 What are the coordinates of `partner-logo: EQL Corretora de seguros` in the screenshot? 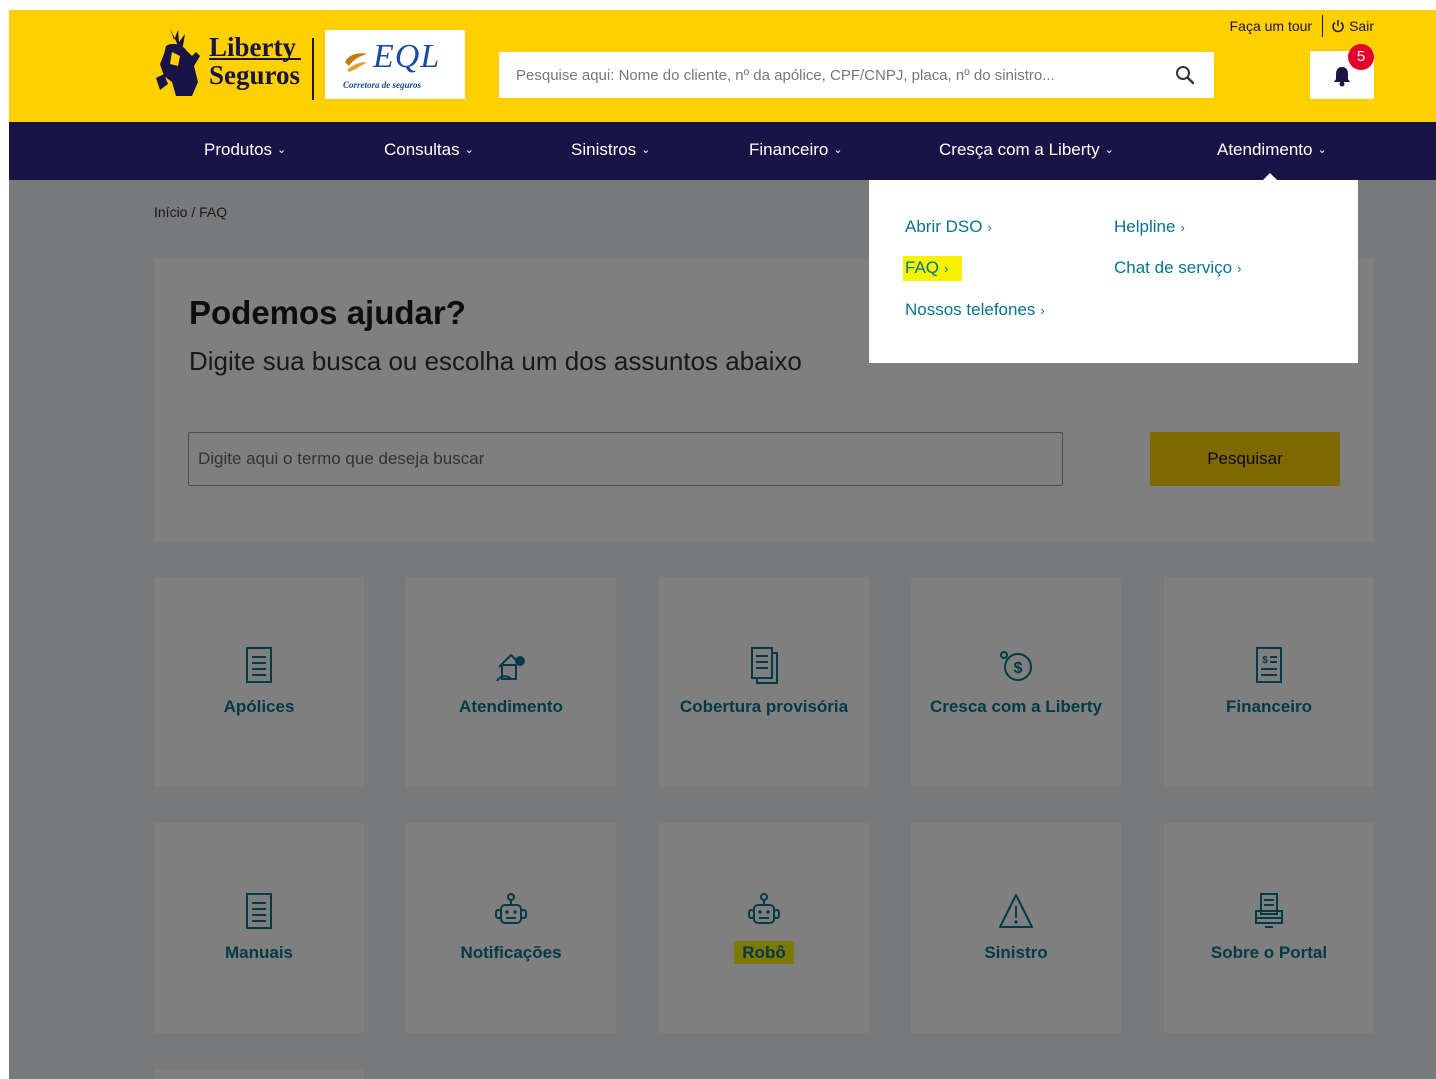 It's located at (395, 64).